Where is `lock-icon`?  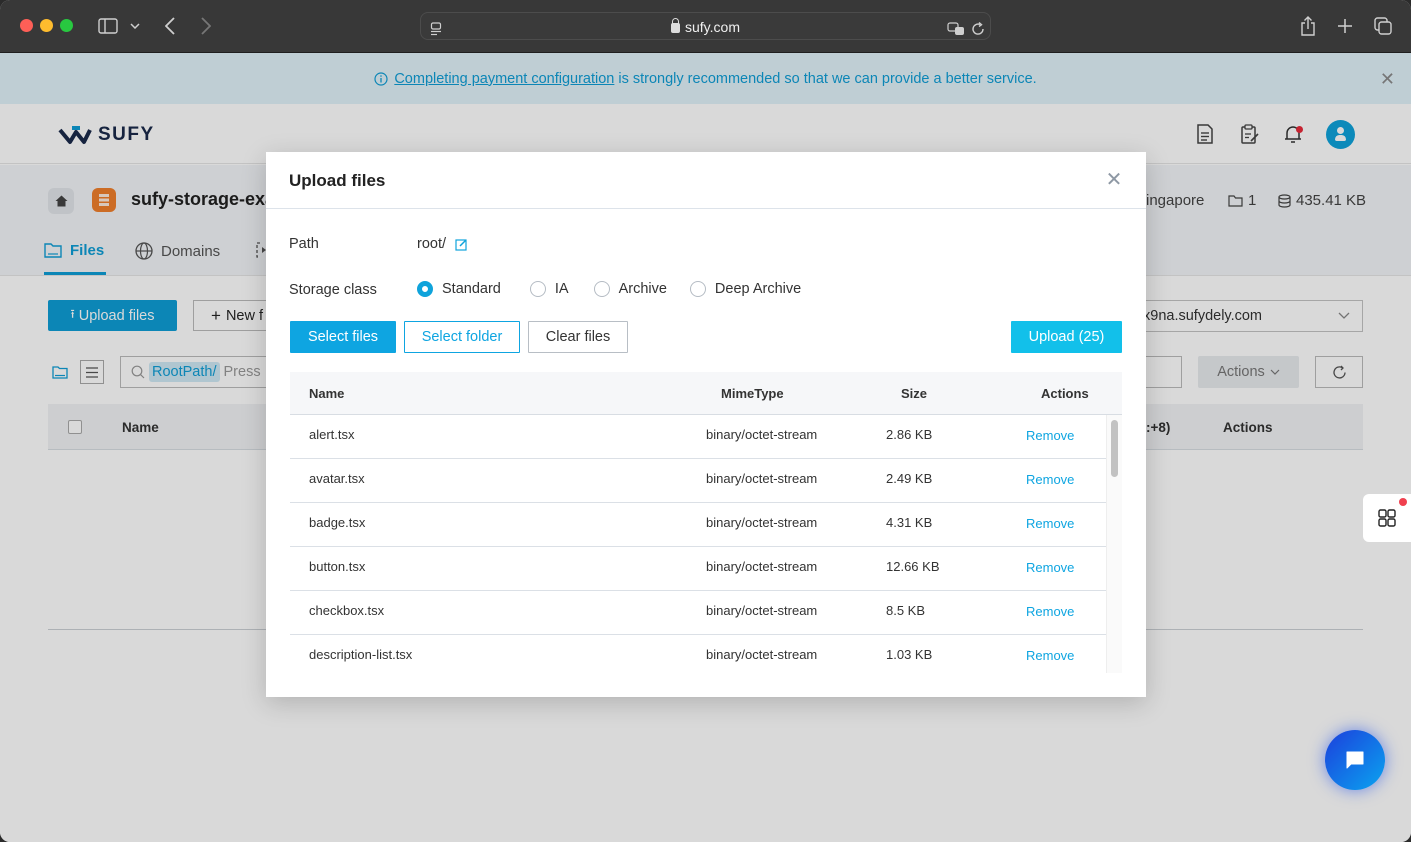 lock-icon is located at coordinates (675, 25).